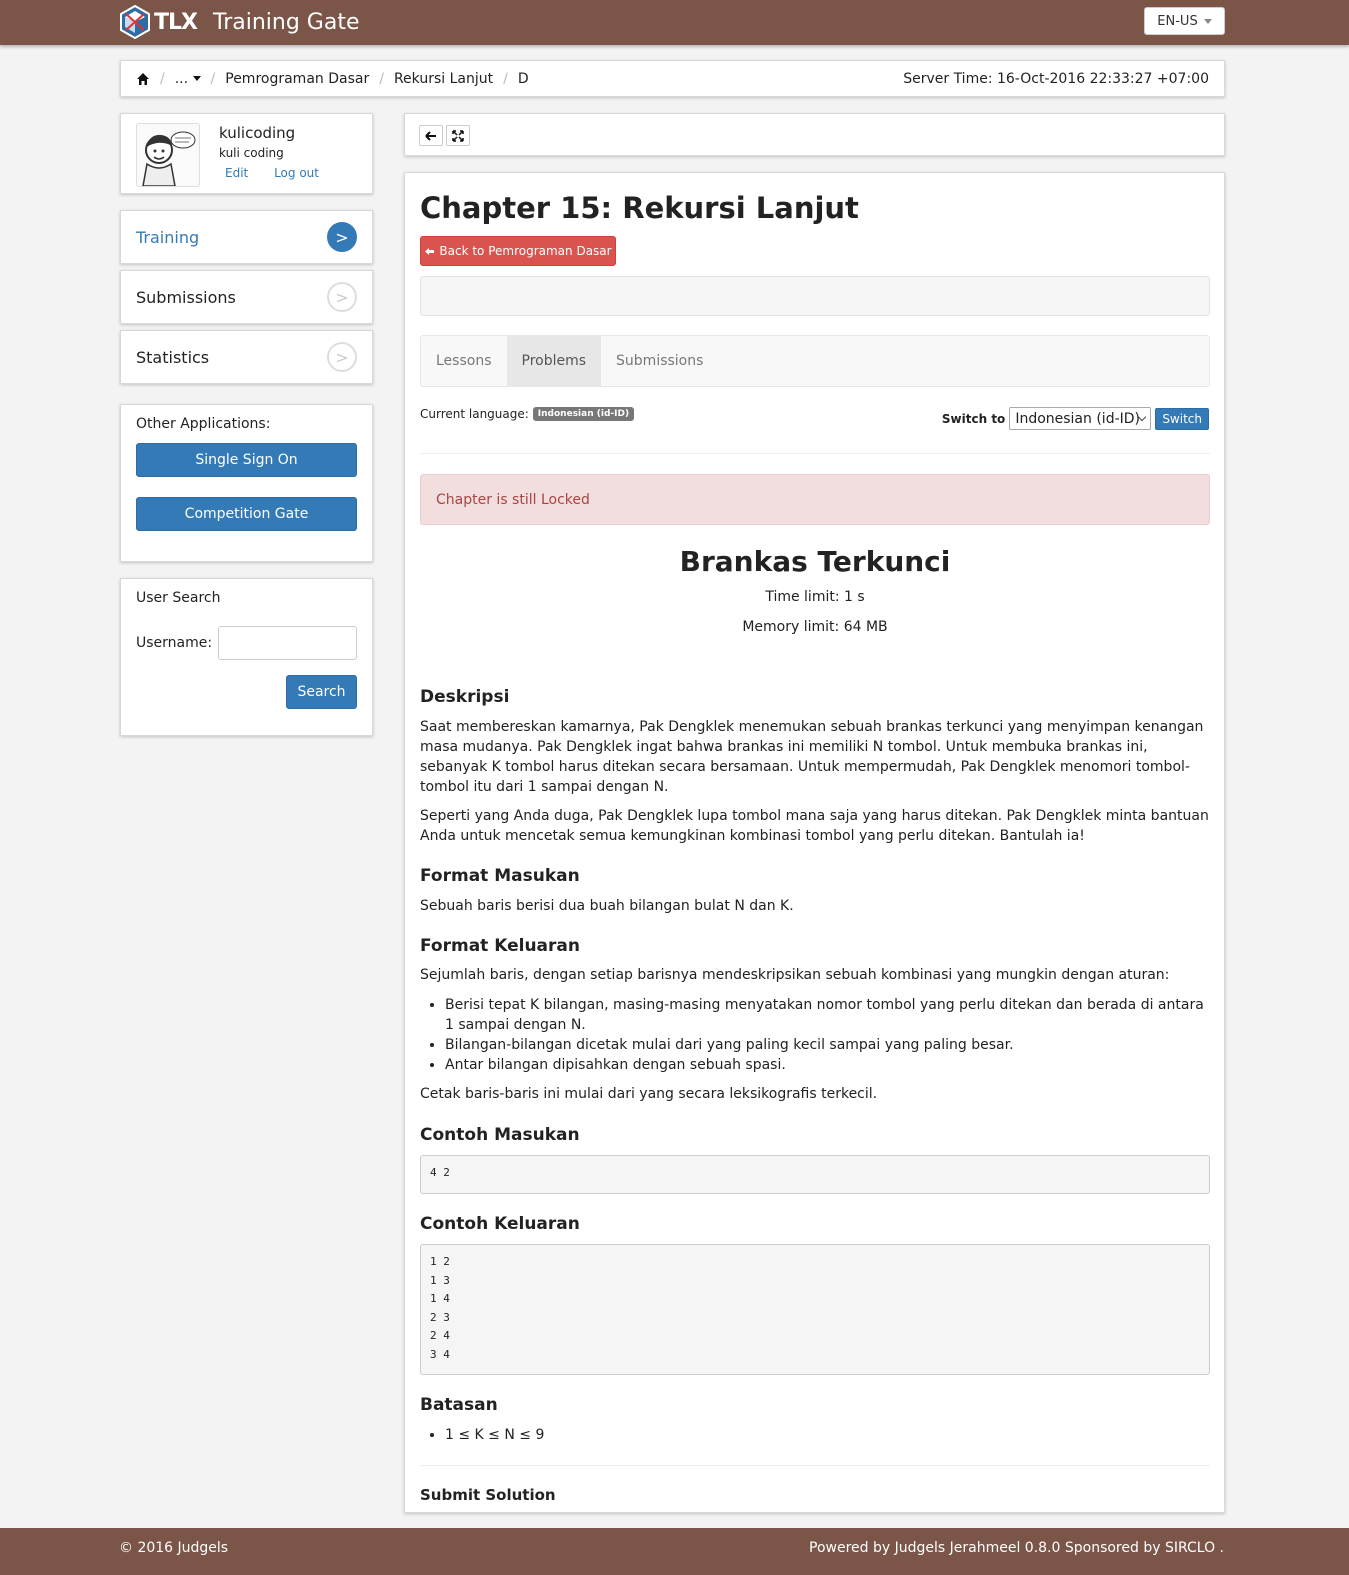 This screenshot has height=1575, width=1349. Describe the element at coordinates (459, 1405) in the screenshot. I see `section-batasan: Batasan` at that location.